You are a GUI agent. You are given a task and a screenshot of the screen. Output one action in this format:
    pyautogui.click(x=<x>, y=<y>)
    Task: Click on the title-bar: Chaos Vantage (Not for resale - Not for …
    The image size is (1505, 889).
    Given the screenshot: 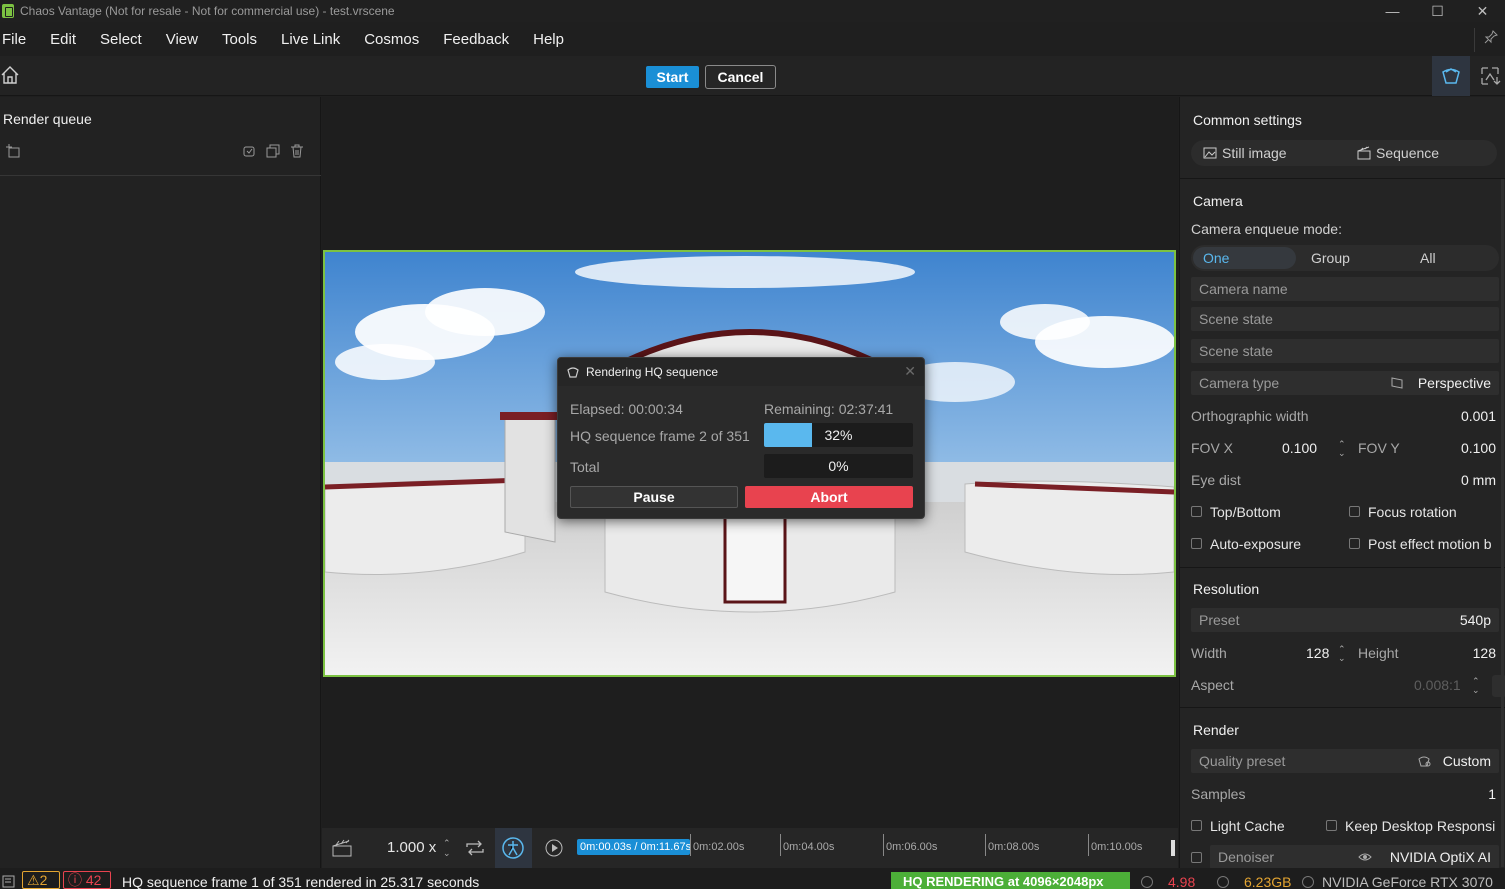 What is the action you would take?
    pyautogui.click(x=752, y=11)
    